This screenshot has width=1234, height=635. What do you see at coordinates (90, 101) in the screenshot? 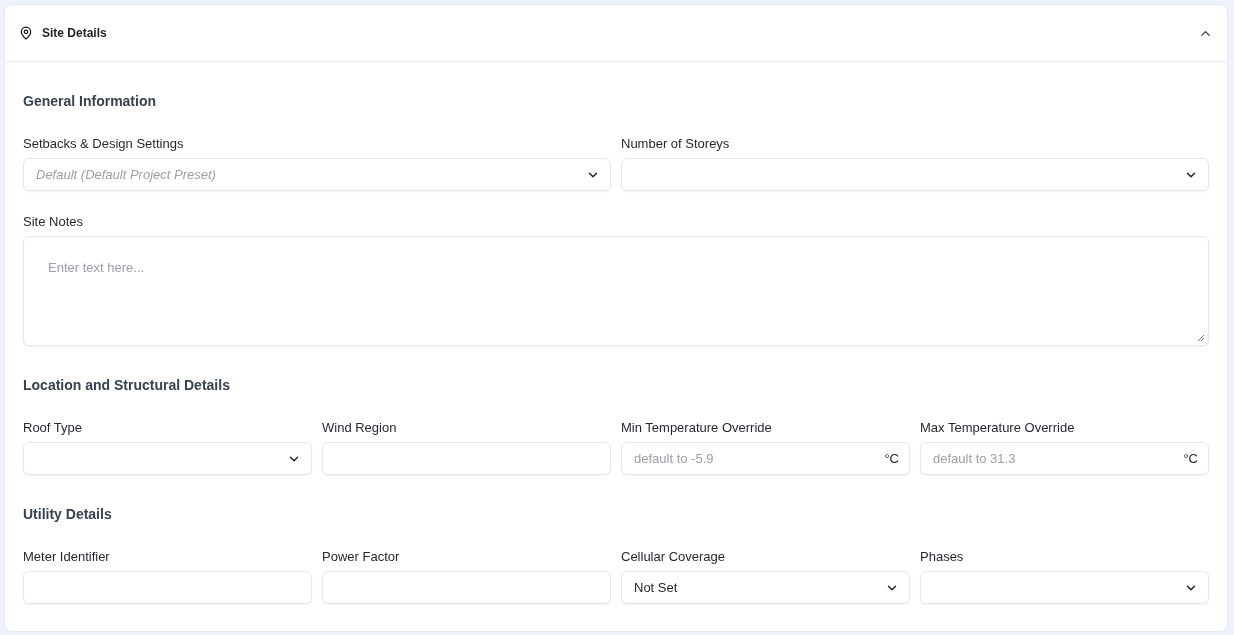
I see `section-heading: General Information` at bounding box center [90, 101].